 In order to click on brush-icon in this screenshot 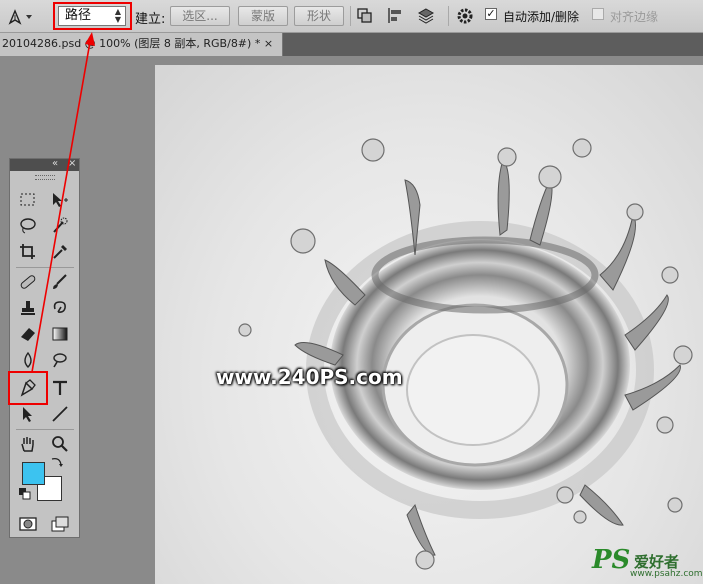, I will do `click(60, 281)`.